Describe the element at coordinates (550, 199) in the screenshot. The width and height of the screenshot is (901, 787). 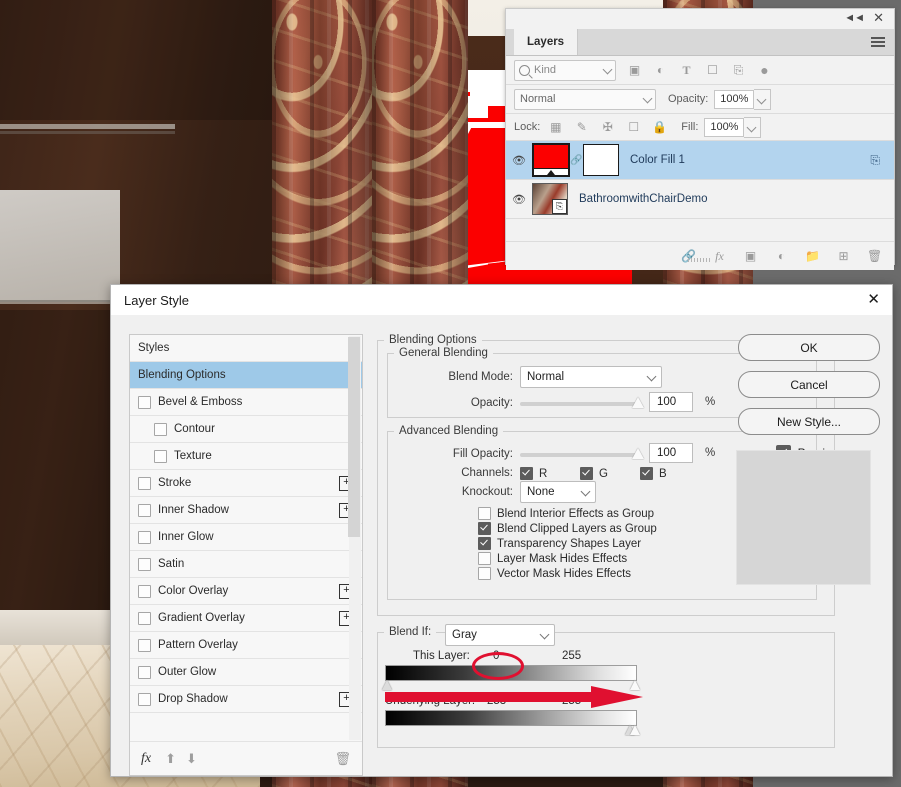
I see `layer-thumbnail: ⎘` at that location.